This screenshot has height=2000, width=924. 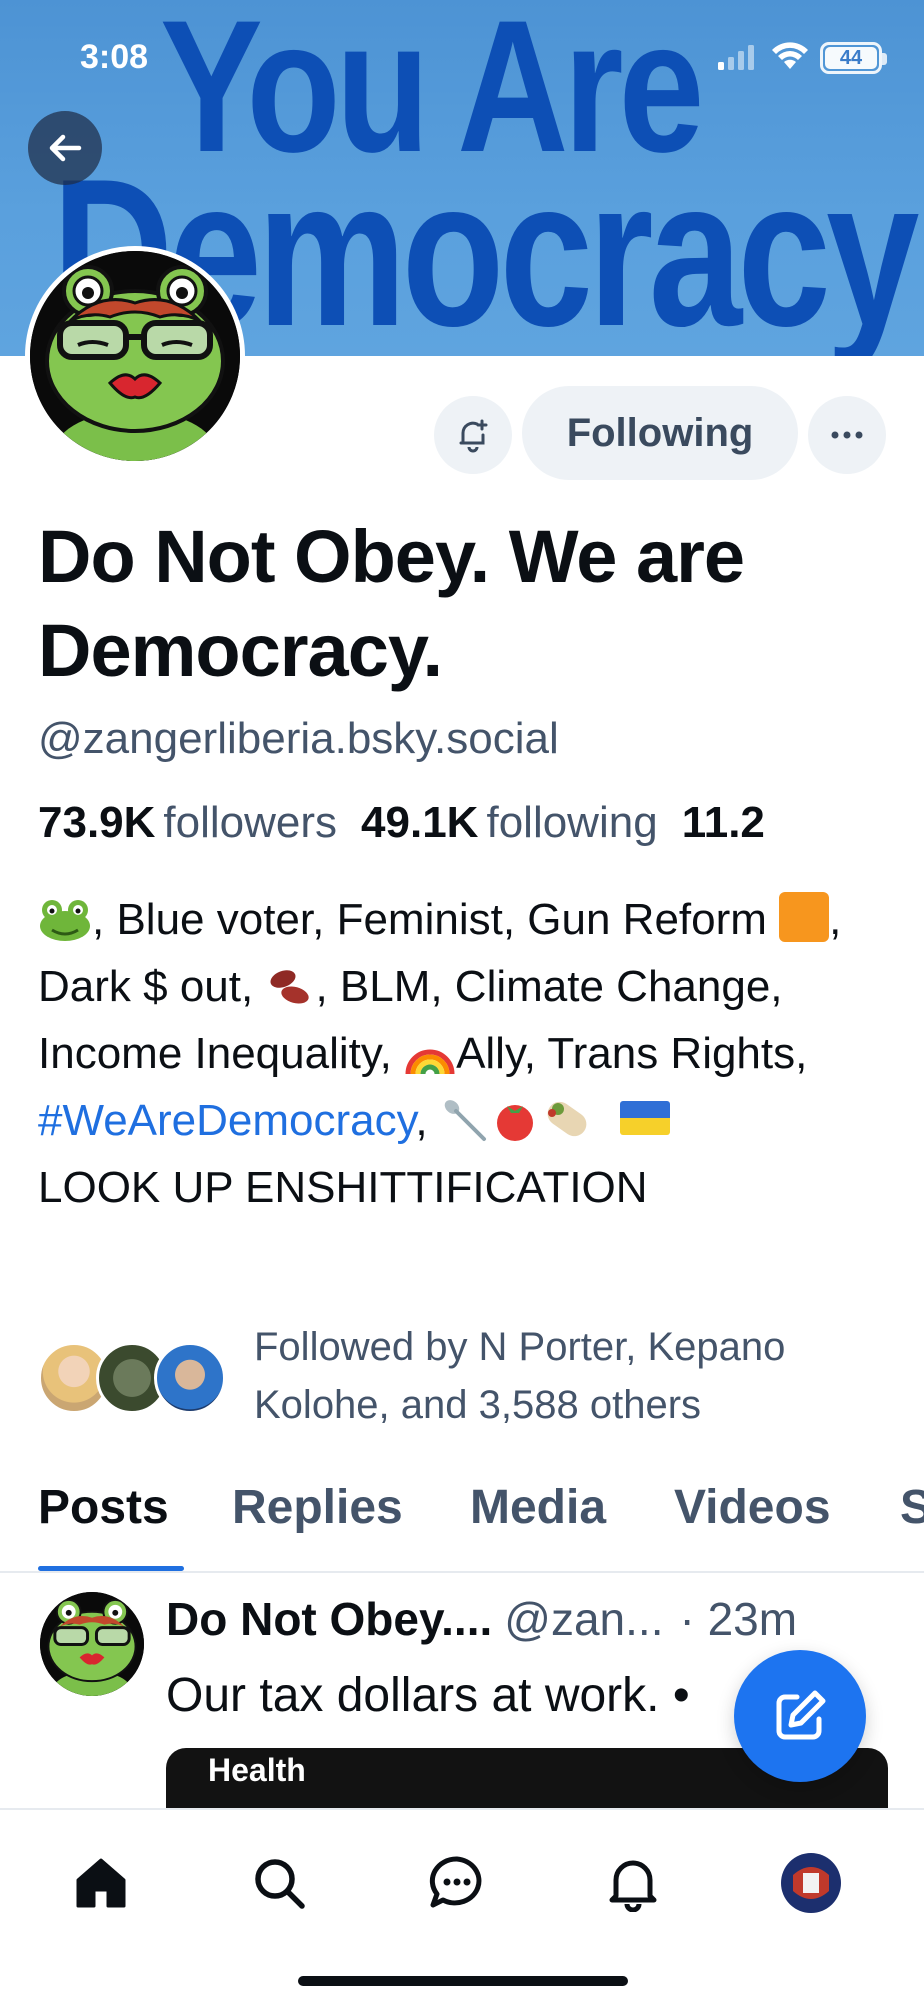 What do you see at coordinates (420, 822) in the screenshot?
I see `following-count: 49.1K` at bounding box center [420, 822].